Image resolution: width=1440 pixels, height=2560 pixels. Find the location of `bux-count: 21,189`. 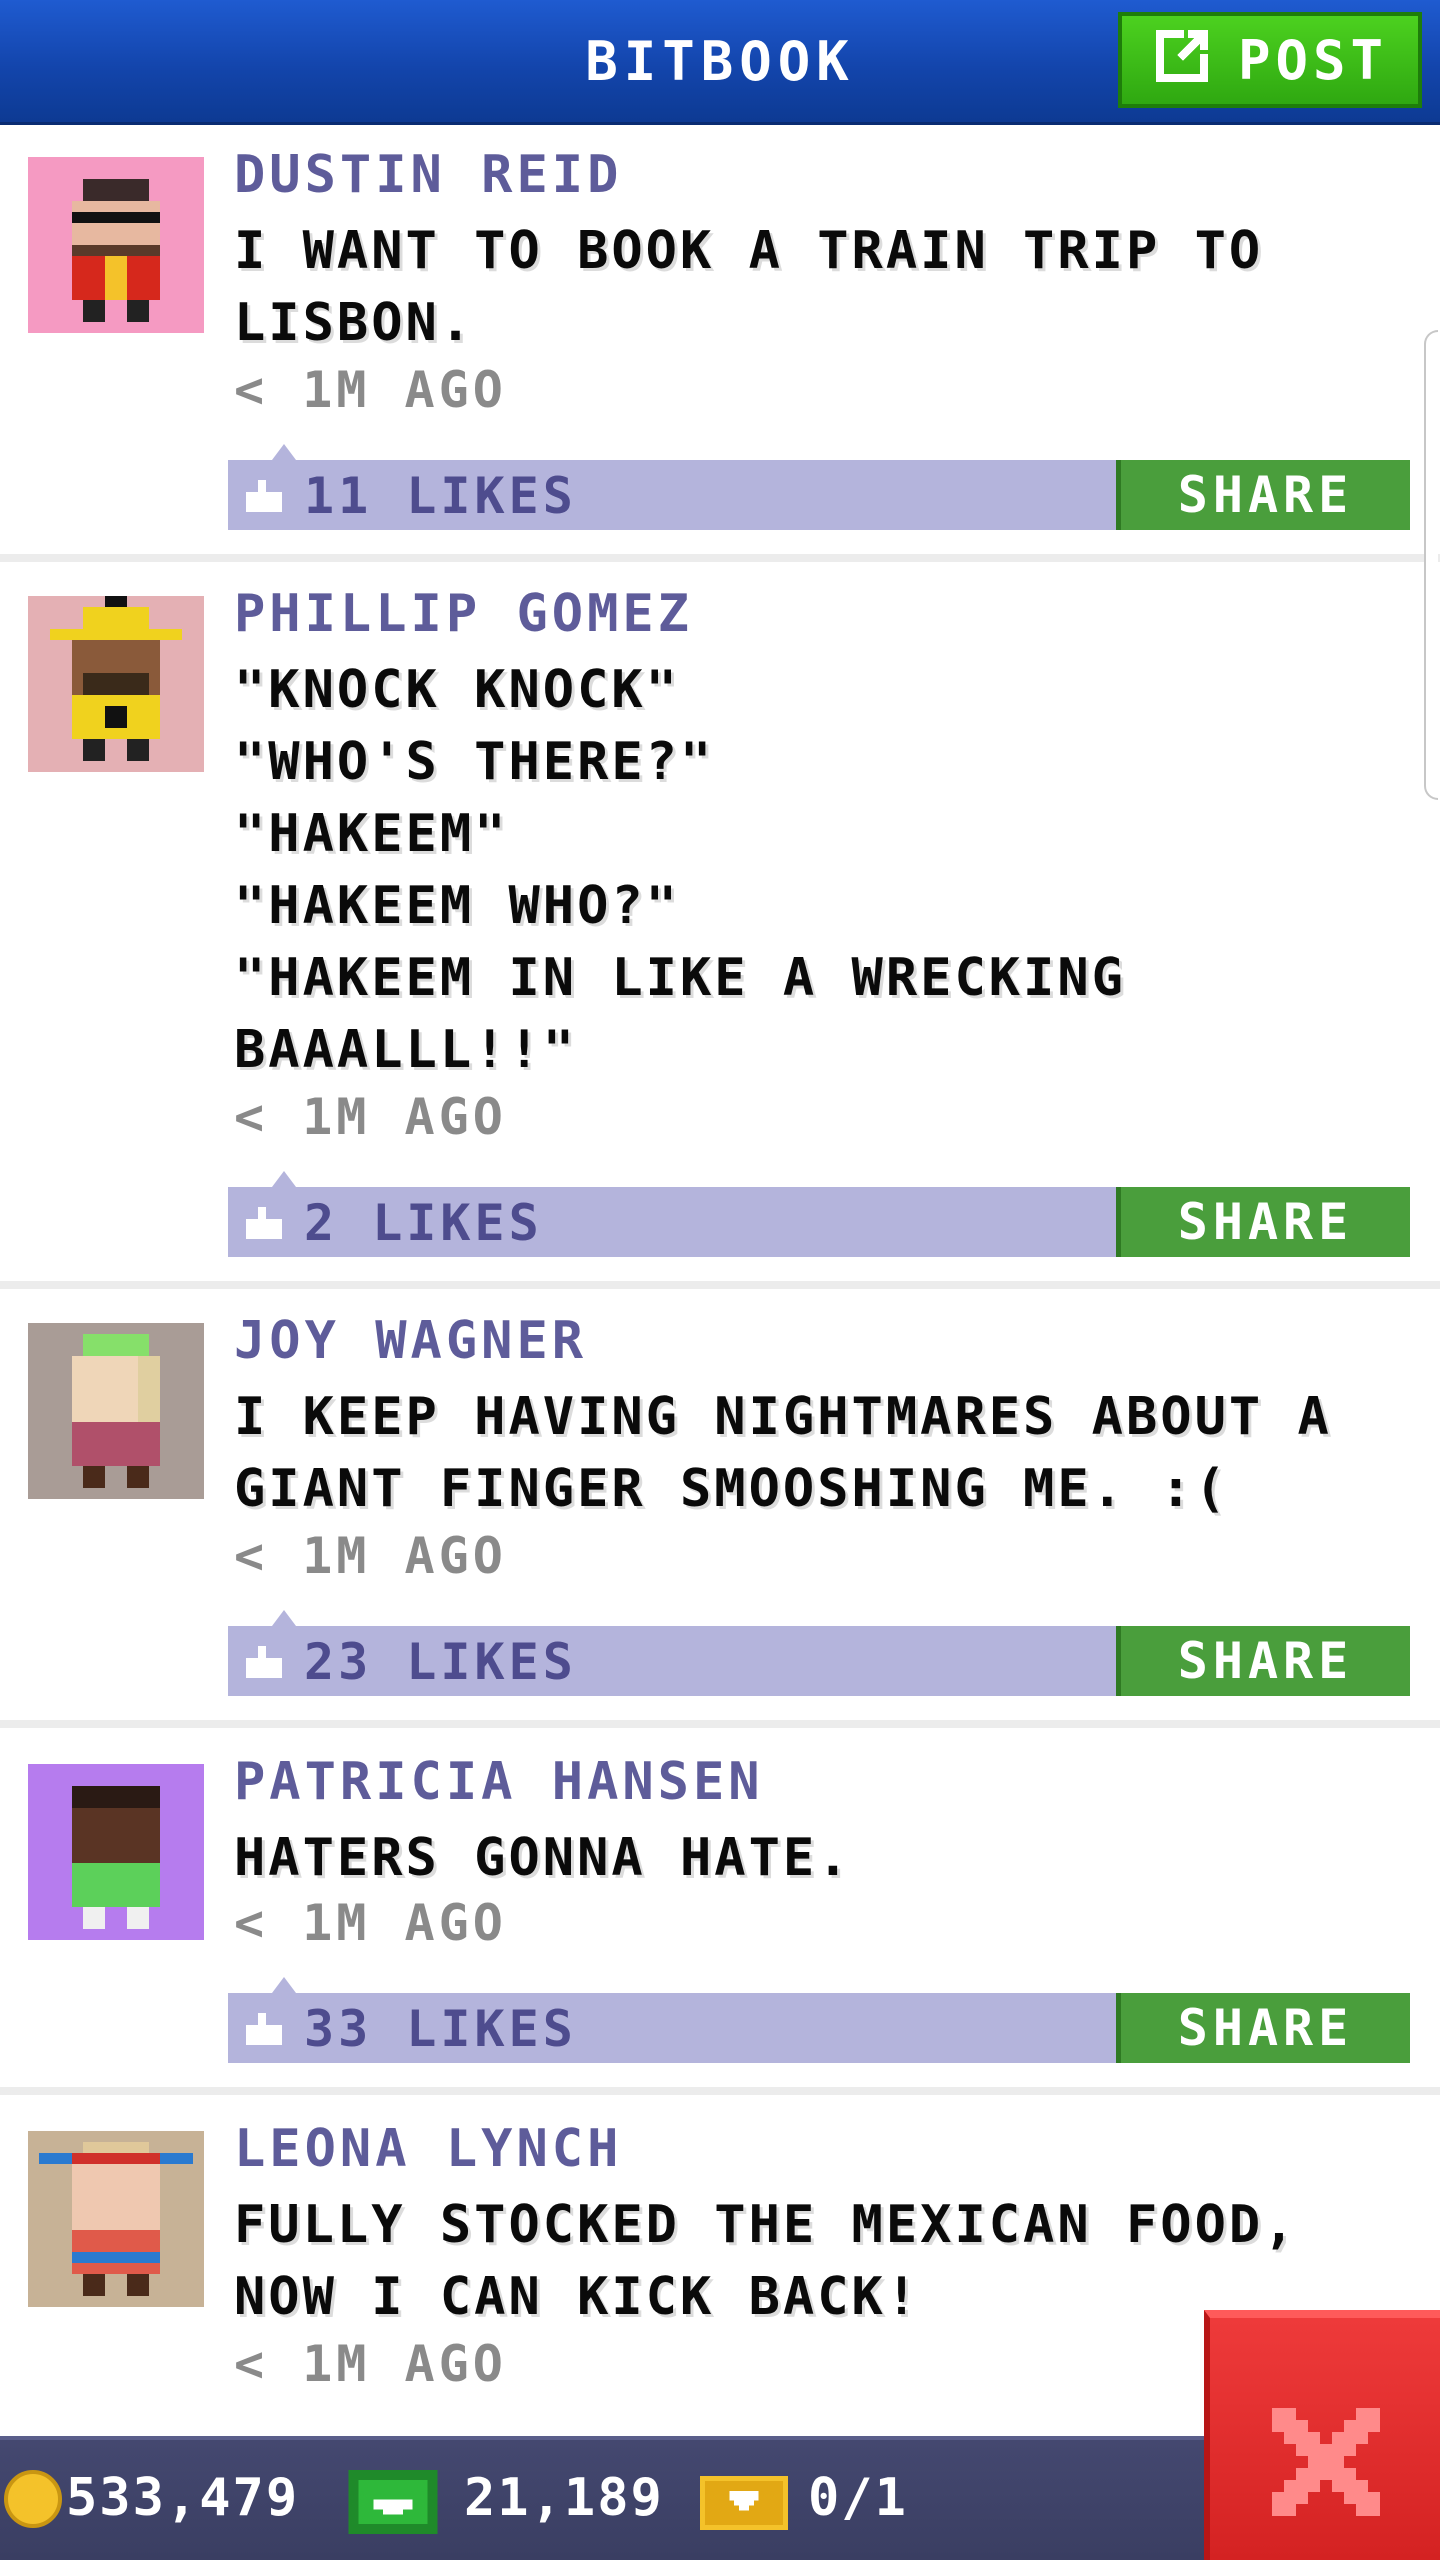

bux-count: 21,189 is located at coordinates (564, 2498).